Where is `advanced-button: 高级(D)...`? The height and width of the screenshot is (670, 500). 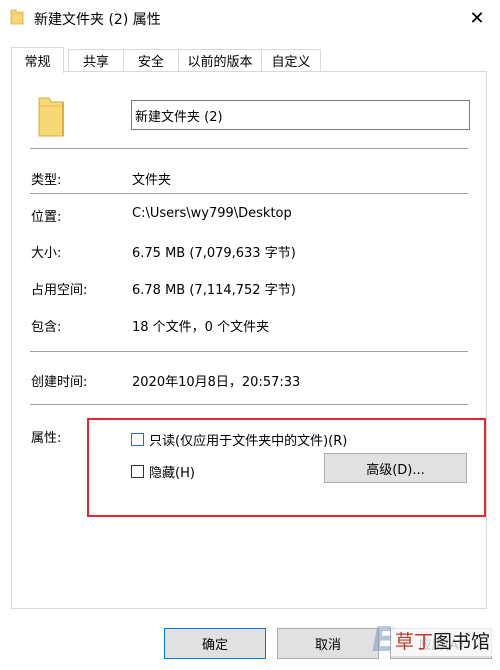
advanced-button: 高级(D)... is located at coordinates (395, 468).